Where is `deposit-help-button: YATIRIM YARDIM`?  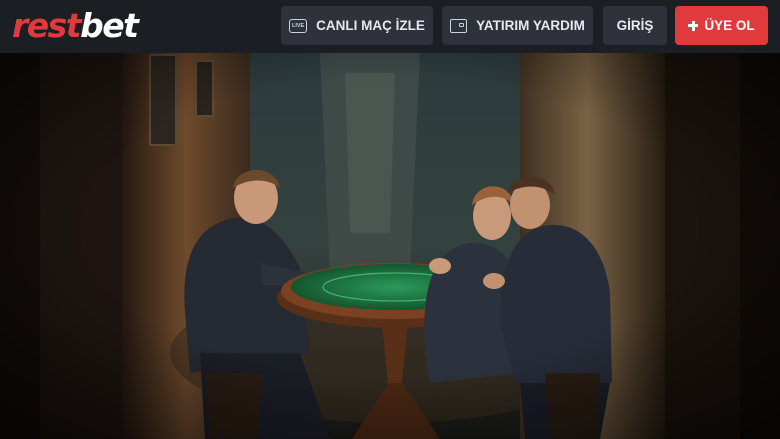
deposit-help-button: YATIRIM YARDIM is located at coordinates (517, 25).